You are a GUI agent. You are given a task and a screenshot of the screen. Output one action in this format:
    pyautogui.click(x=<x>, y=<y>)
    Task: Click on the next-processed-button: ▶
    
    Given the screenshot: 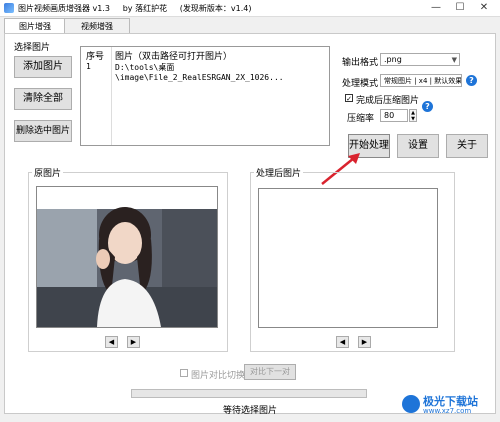 What is the action you would take?
    pyautogui.click(x=364, y=342)
    